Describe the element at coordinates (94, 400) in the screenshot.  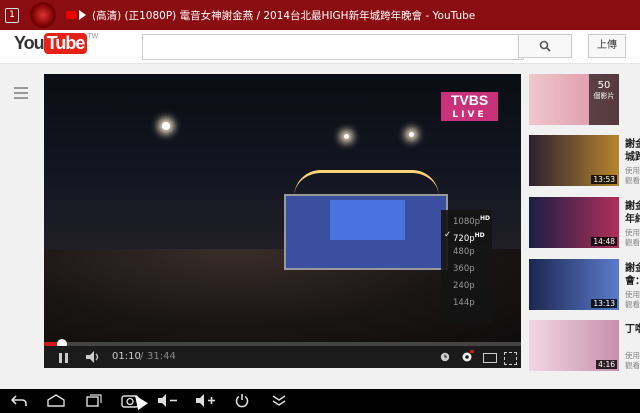
I see `recent-apps-icon` at that location.